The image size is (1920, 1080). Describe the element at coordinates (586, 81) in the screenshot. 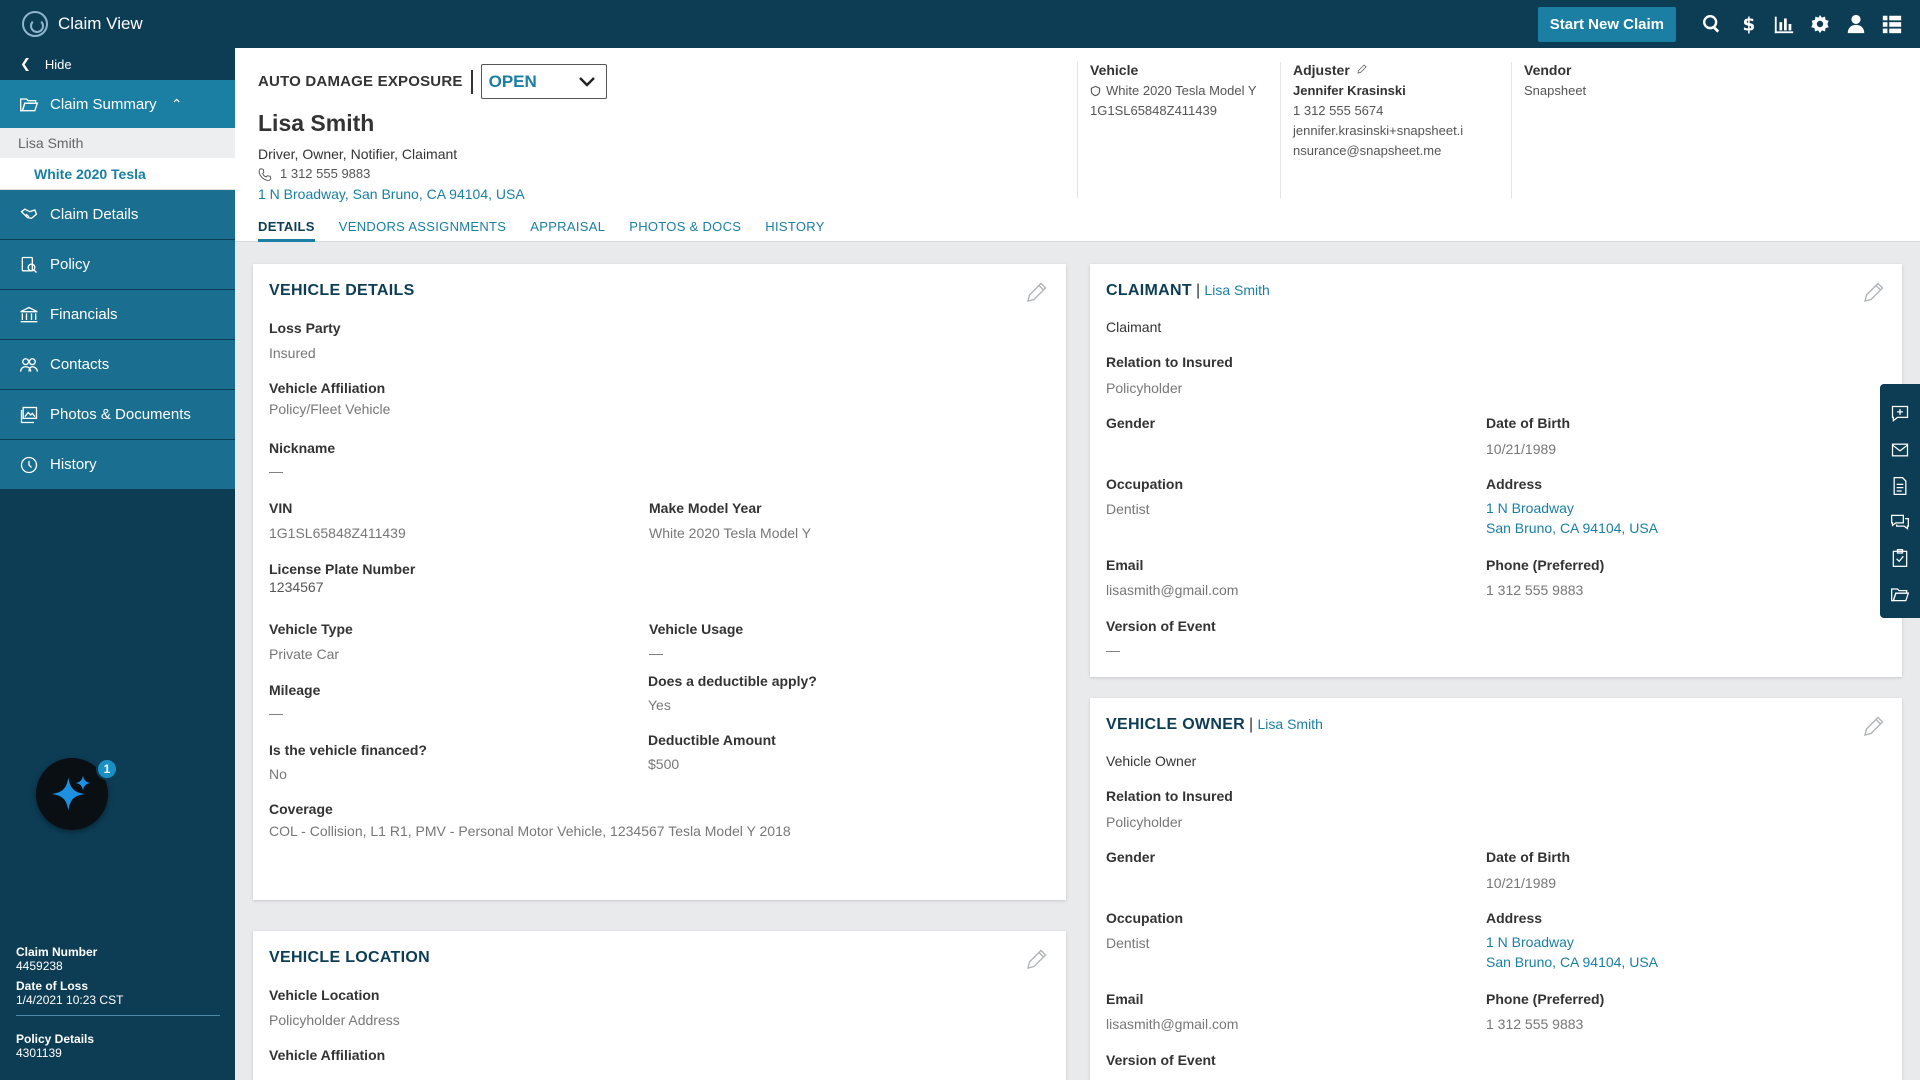

I see `chevron-down-icon` at that location.